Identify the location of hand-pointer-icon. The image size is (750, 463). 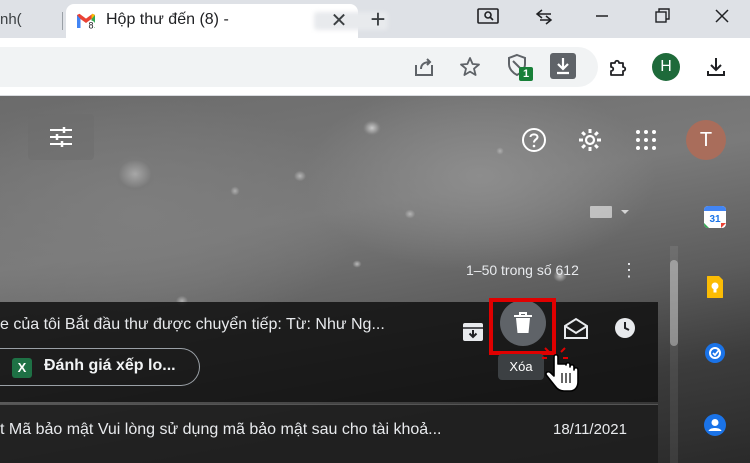
(560, 368).